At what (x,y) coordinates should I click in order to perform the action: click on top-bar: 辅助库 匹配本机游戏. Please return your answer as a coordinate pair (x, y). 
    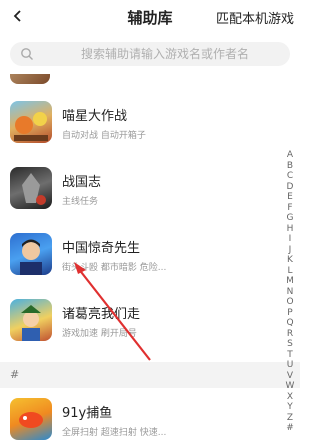
    Looking at the image, I should click on (150, 17).